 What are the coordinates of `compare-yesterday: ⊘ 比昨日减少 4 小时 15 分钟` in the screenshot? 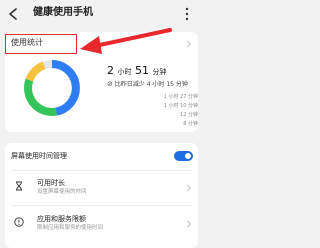 It's located at (147, 84).